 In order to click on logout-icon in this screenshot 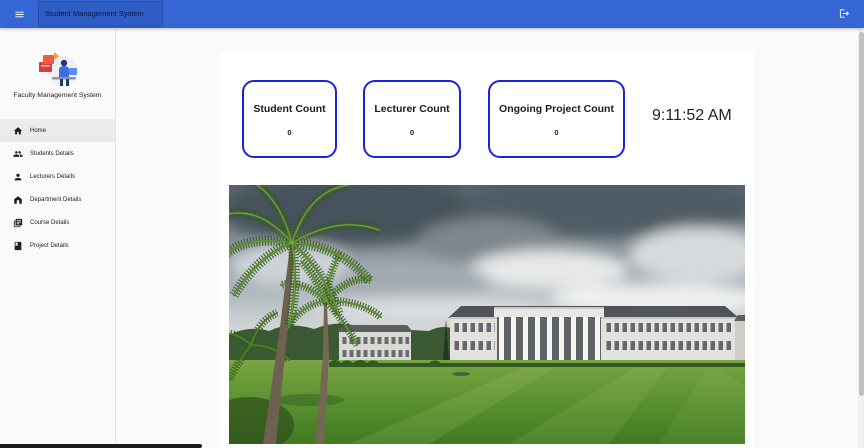, I will do `click(844, 13)`.